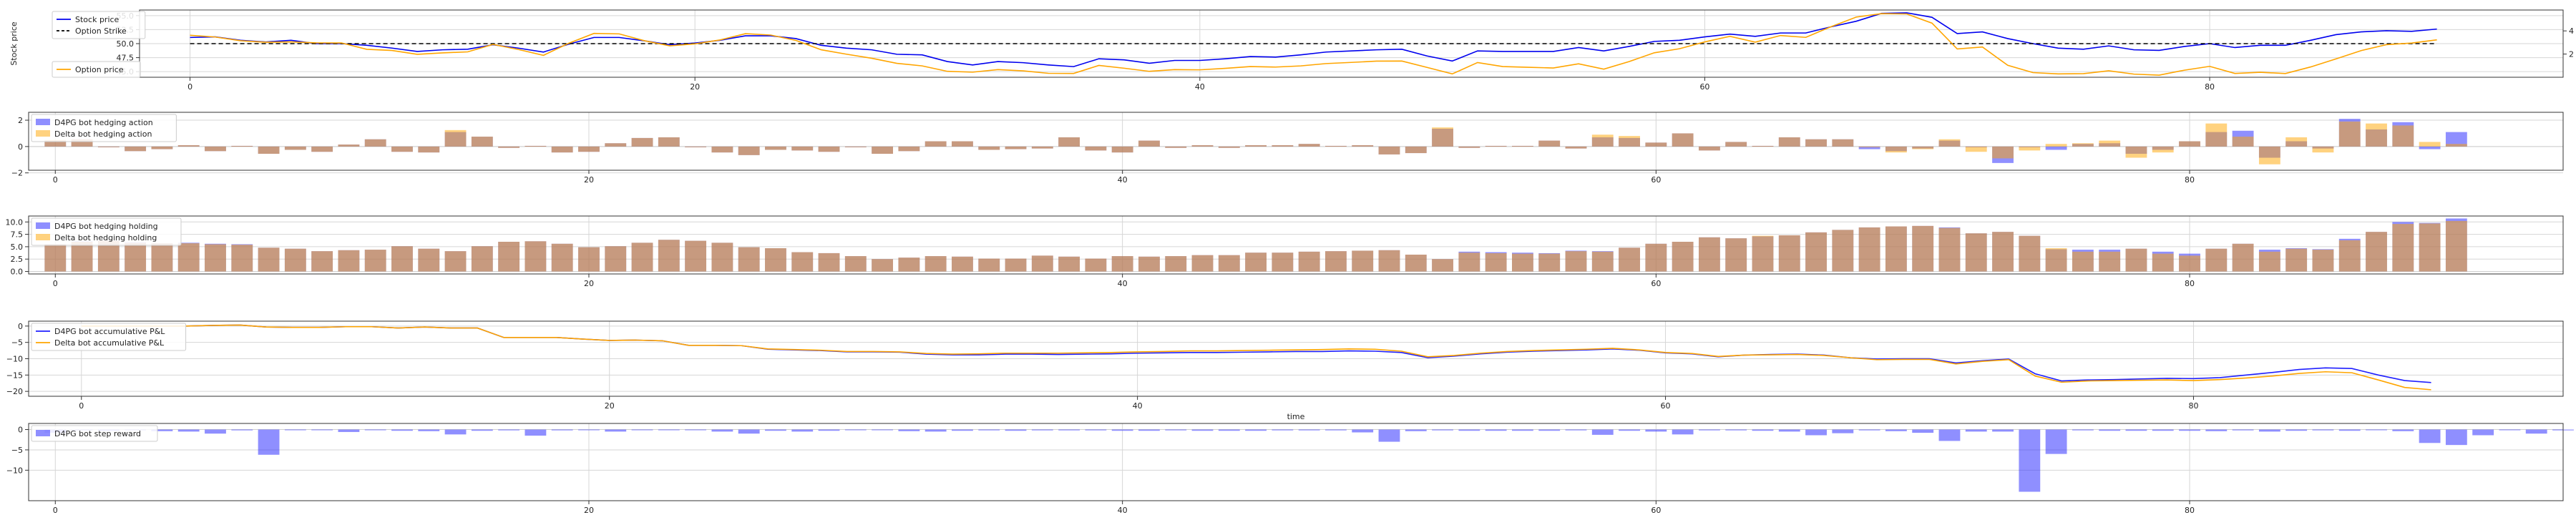 The width and height of the screenshot is (2576, 515). Describe the element at coordinates (17, 343) in the screenshot. I see `y-tick-label: −5` at that location.